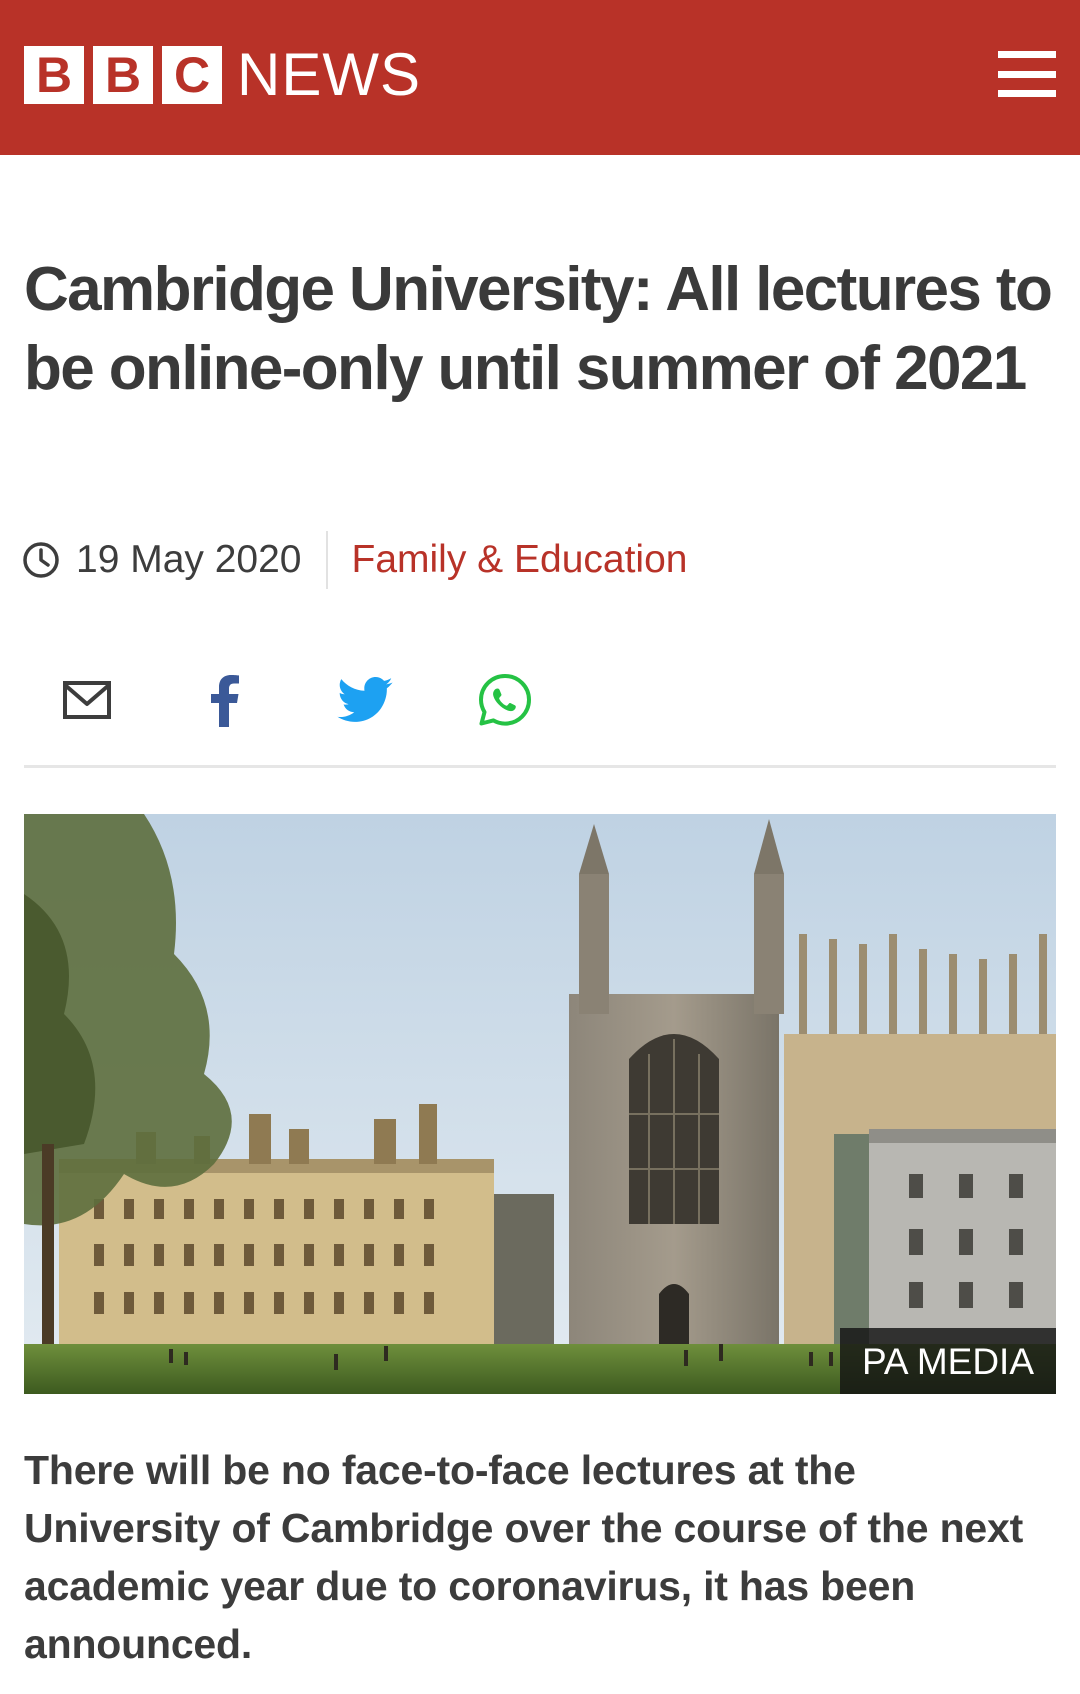 Image resolution: width=1080 pixels, height=1694 pixels. Describe the element at coordinates (41, 560) in the screenshot. I see `clock-icon` at that location.